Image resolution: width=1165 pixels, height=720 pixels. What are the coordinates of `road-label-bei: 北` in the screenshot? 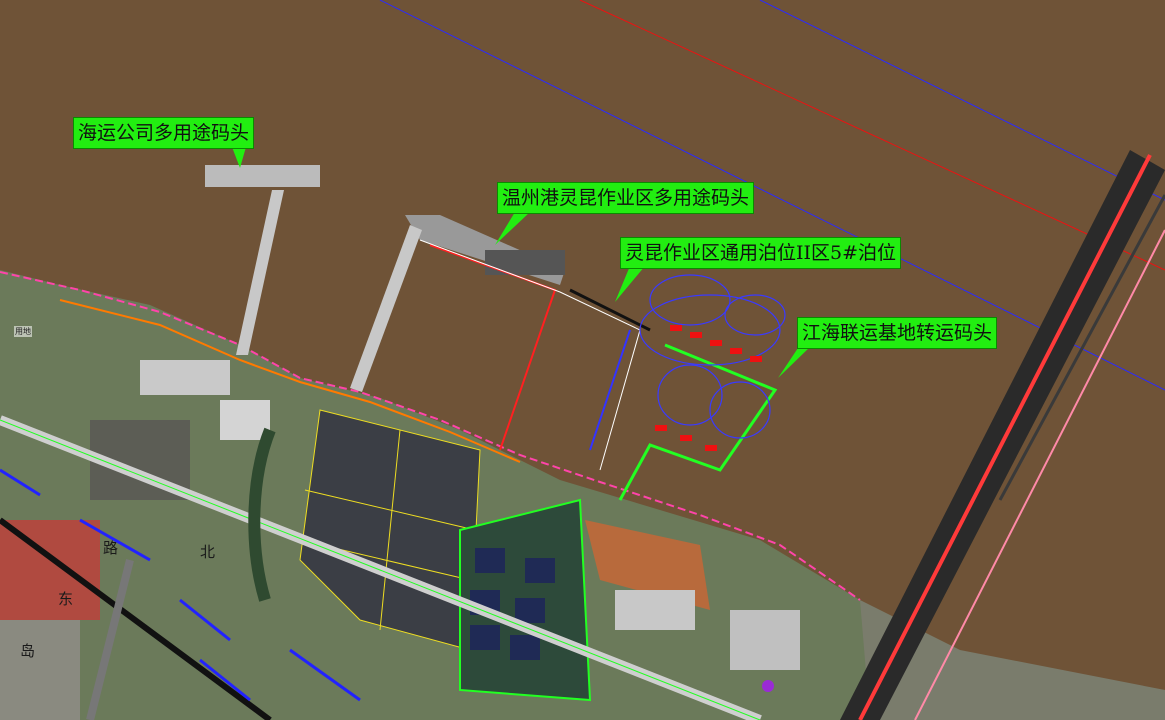 It's located at (208, 552).